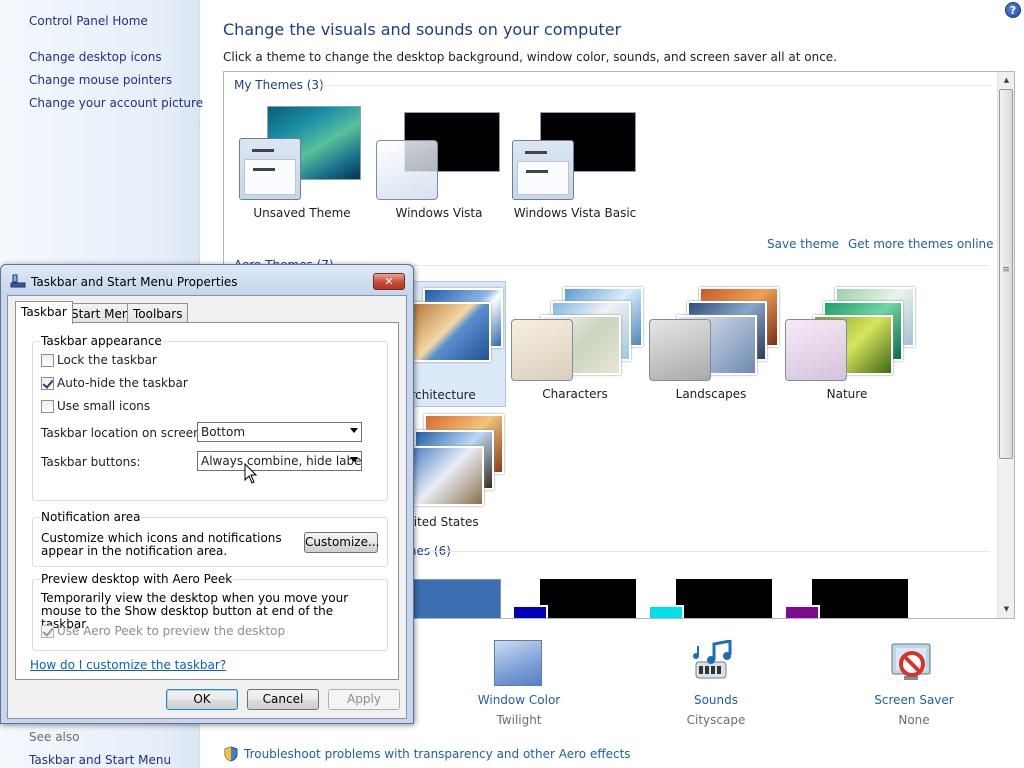  I want to click on aero-peek-checkbox: Use Aero Peek to preview the desktop, so click(163, 631).